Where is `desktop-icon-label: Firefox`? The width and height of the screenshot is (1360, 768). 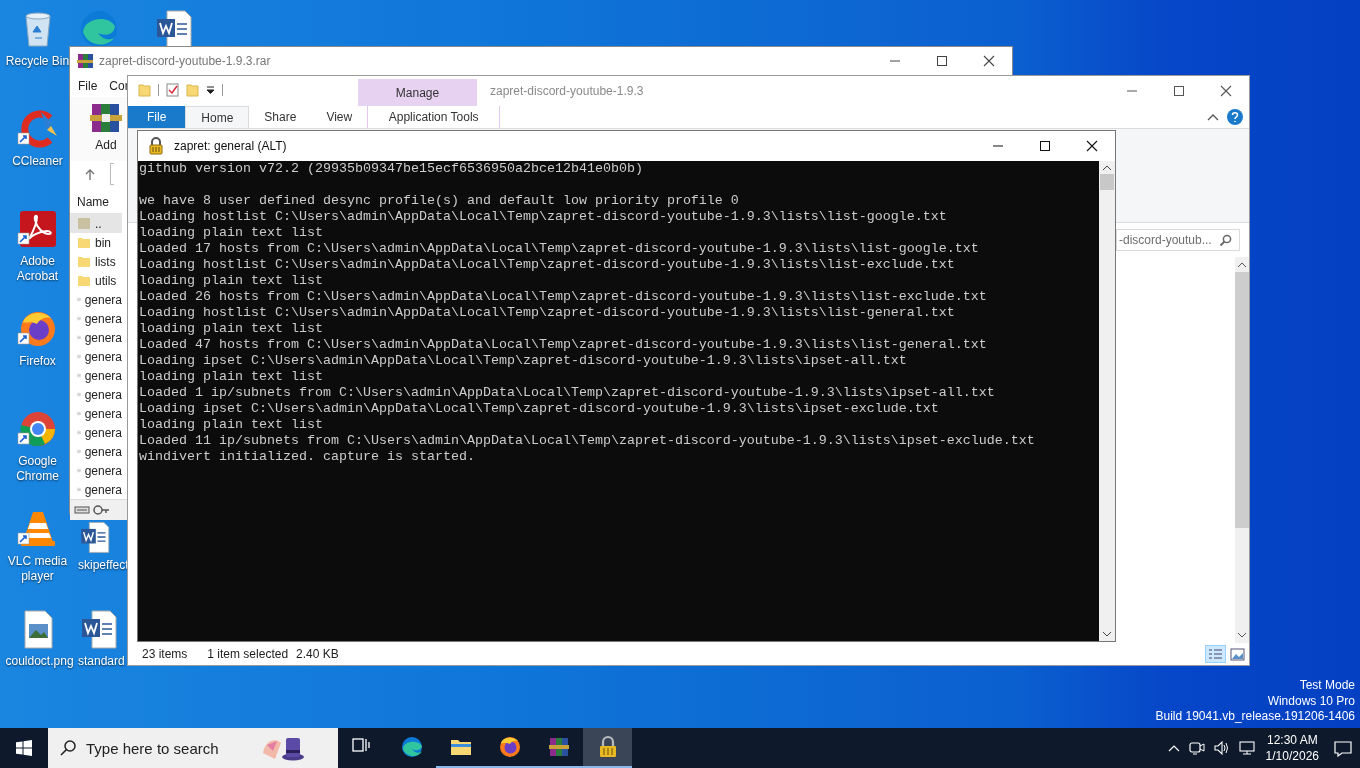 desktop-icon-label: Firefox is located at coordinates (37, 361).